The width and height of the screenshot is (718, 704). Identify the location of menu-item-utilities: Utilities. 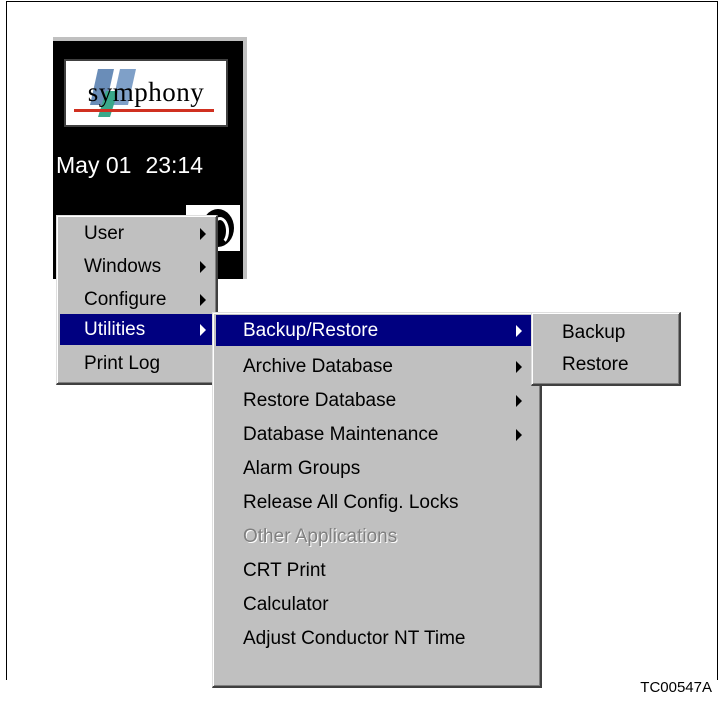
(136, 329).